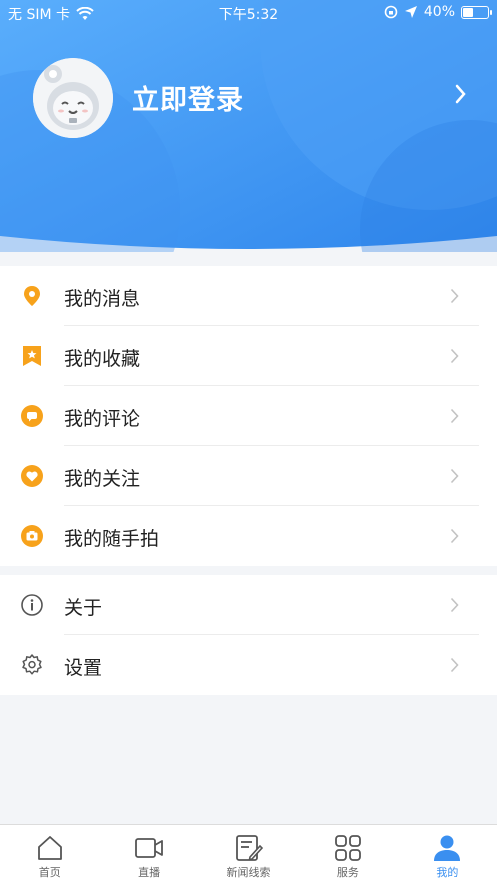 The image size is (497, 883). What do you see at coordinates (476, 12) in the screenshot?
I see `battery-icon` at bounding box center [476, 12].